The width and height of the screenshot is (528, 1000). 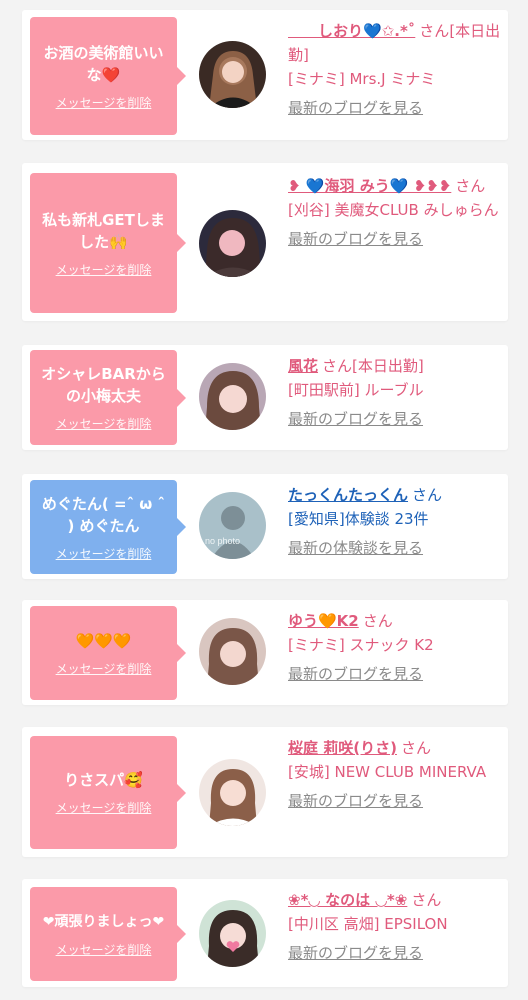 I want to click on shop-label: [町田駅前] ルーブル, so click(x=356, y=390).